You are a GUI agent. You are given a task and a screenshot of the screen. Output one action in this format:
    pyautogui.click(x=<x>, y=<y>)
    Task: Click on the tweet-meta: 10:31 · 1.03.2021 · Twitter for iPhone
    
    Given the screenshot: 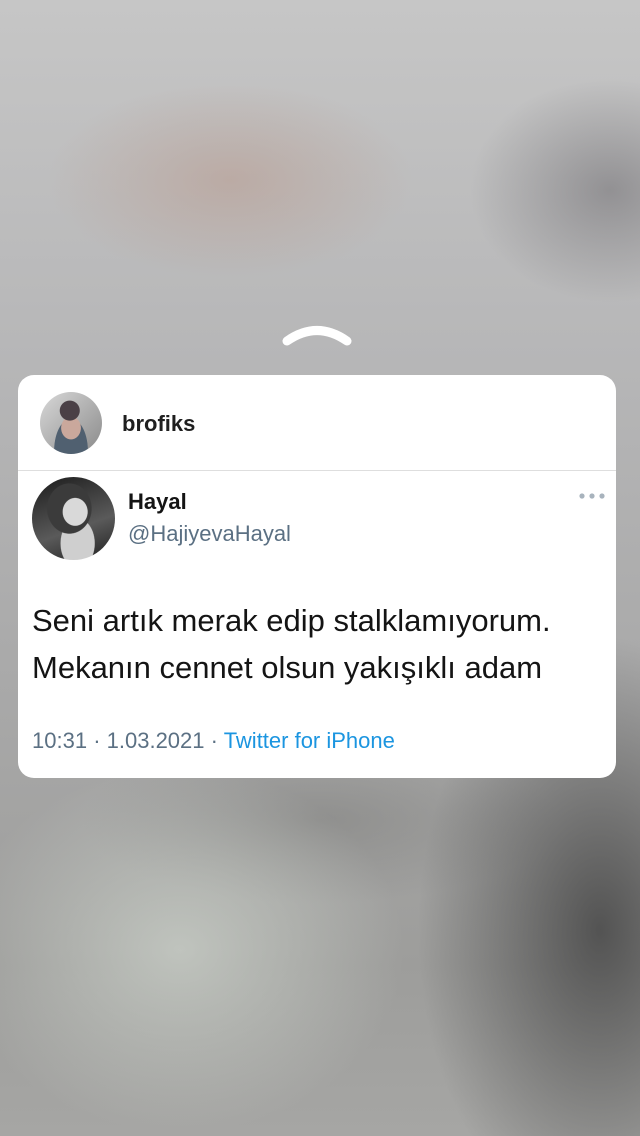 What is the action you would take?
    pyautogui.click(x=213, y=741)
    